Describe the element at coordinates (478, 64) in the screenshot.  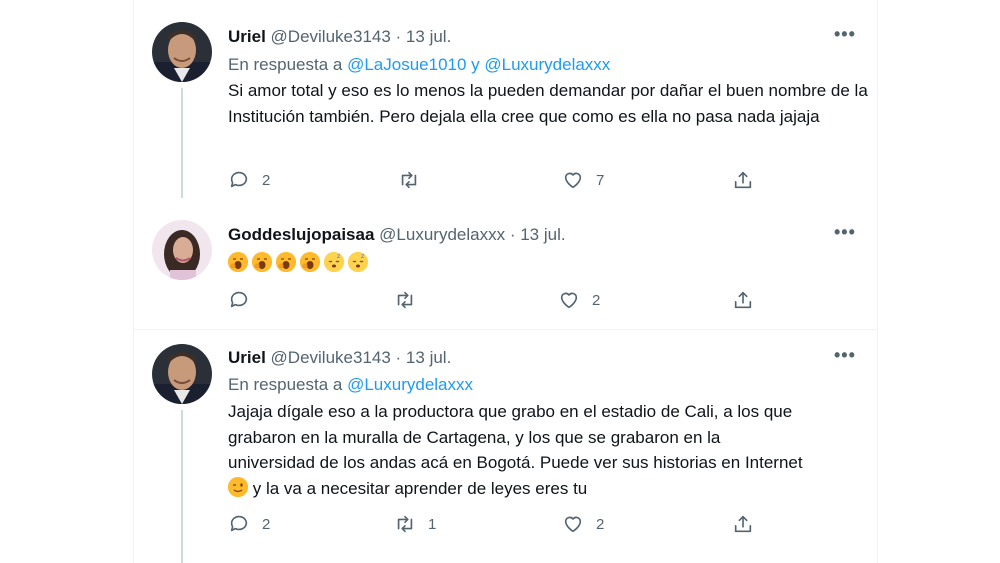
I see `reply-mentions: @LaJosue1010 y @Luxurydelaxxx` at that location.